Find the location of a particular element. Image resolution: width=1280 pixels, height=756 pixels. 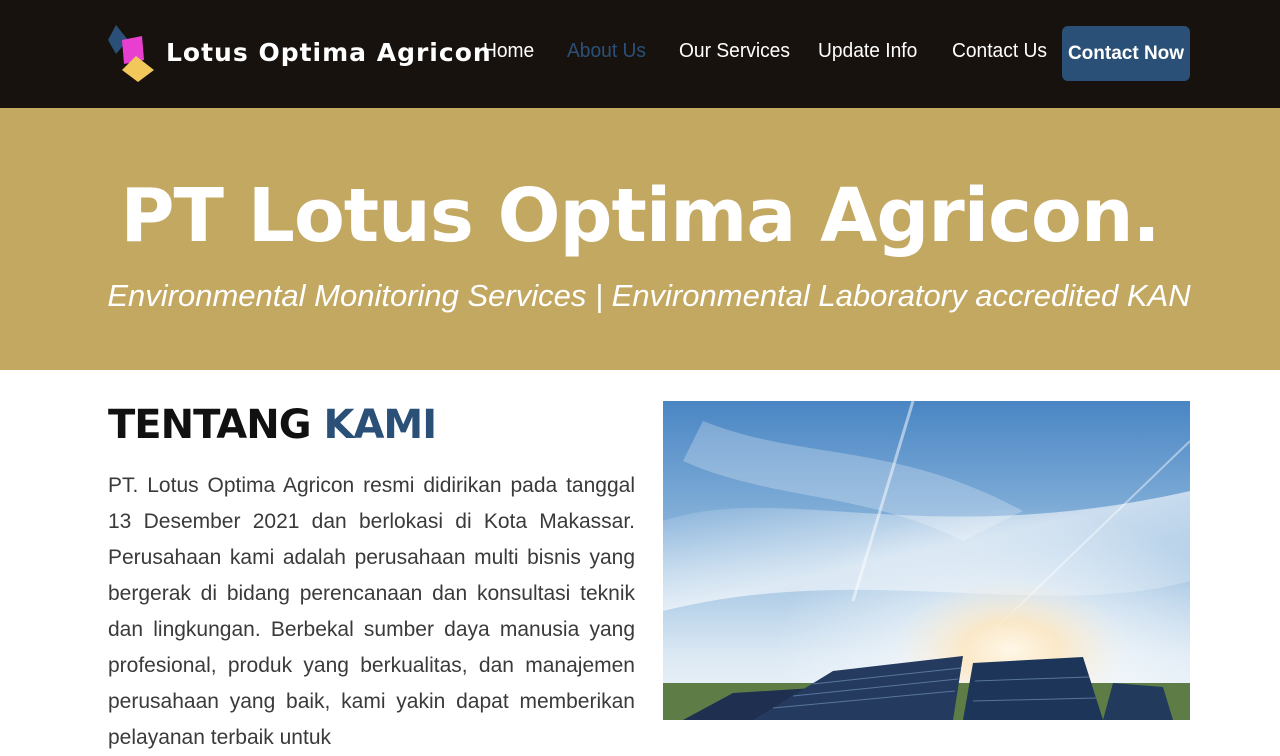

lotus-logo-icon is located at coordinates (132, 54).